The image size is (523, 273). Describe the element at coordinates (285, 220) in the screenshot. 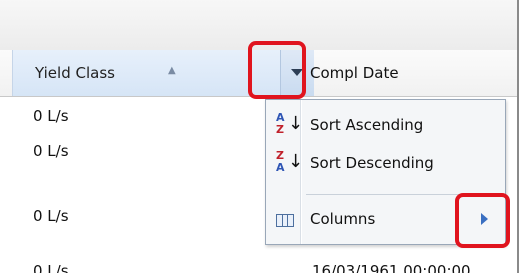

I see `columns-icon` at that location.